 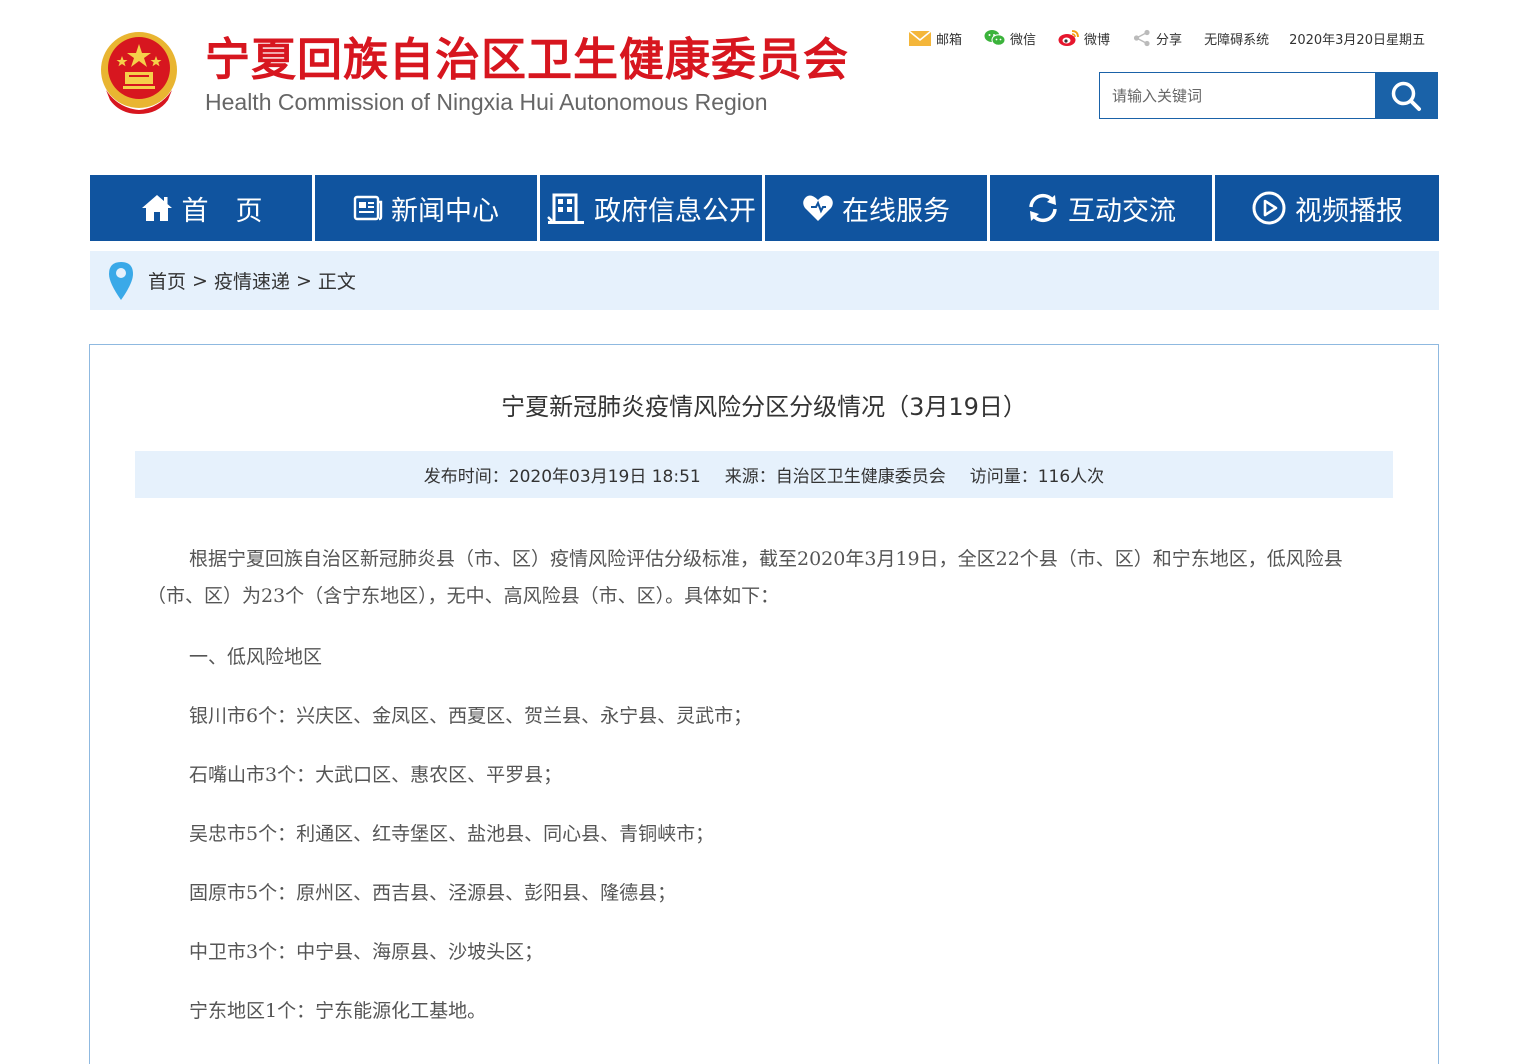 I want to click on article-section-heading: 一、低风险地区, so click(x=256, y=657).